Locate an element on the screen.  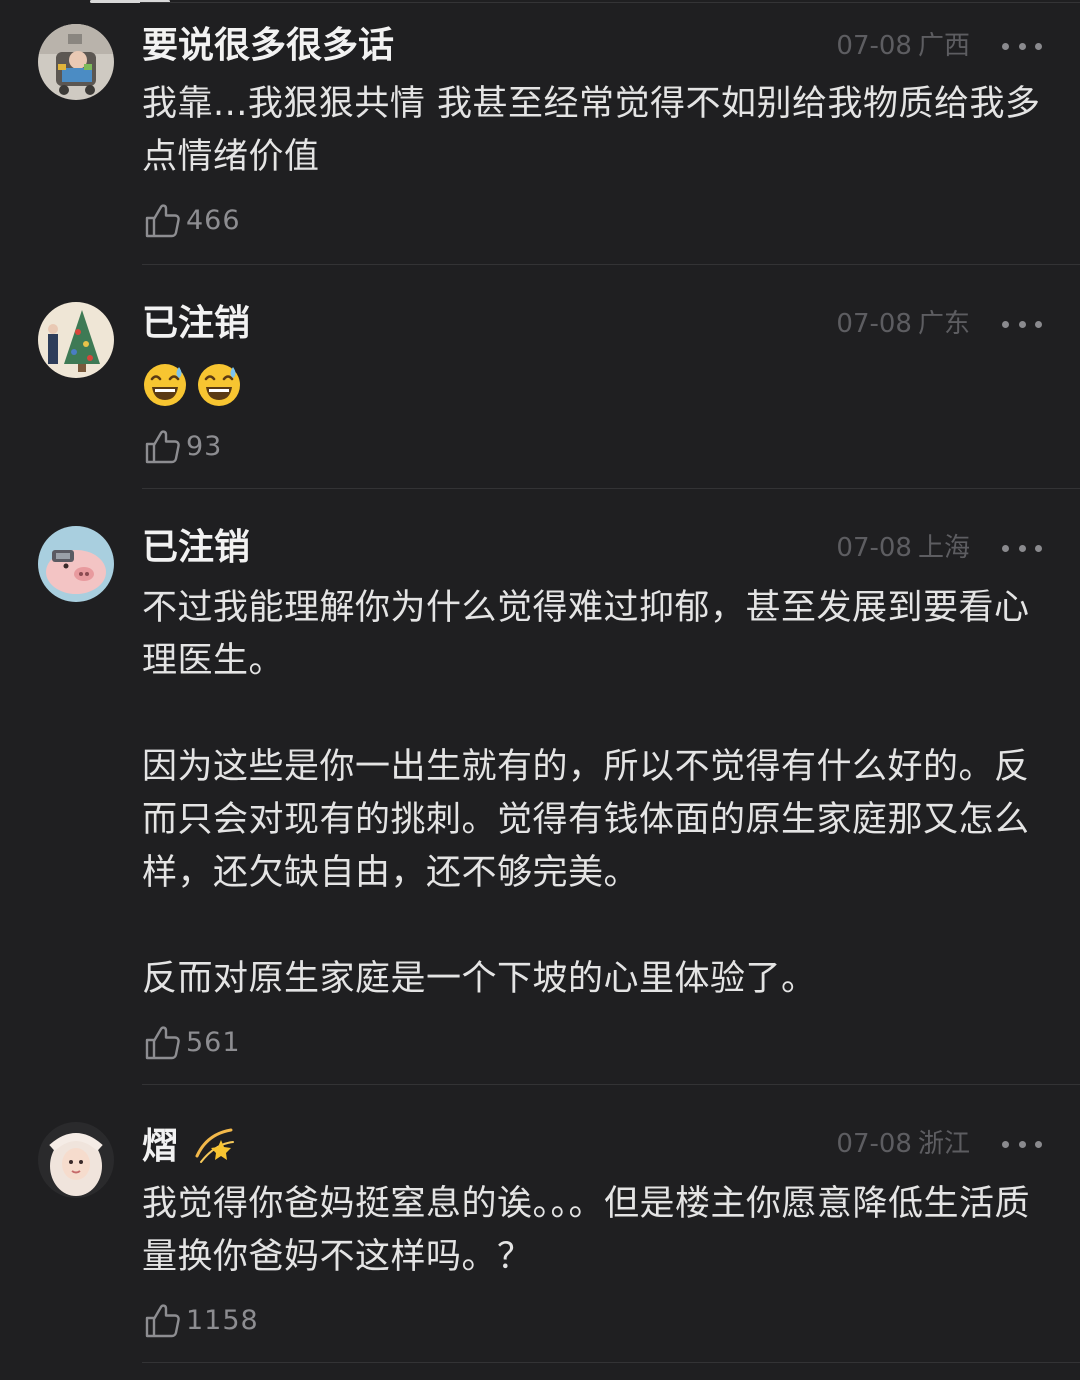
comment-meta: 07-08 浙江 is located at coordinates (903, 1144).